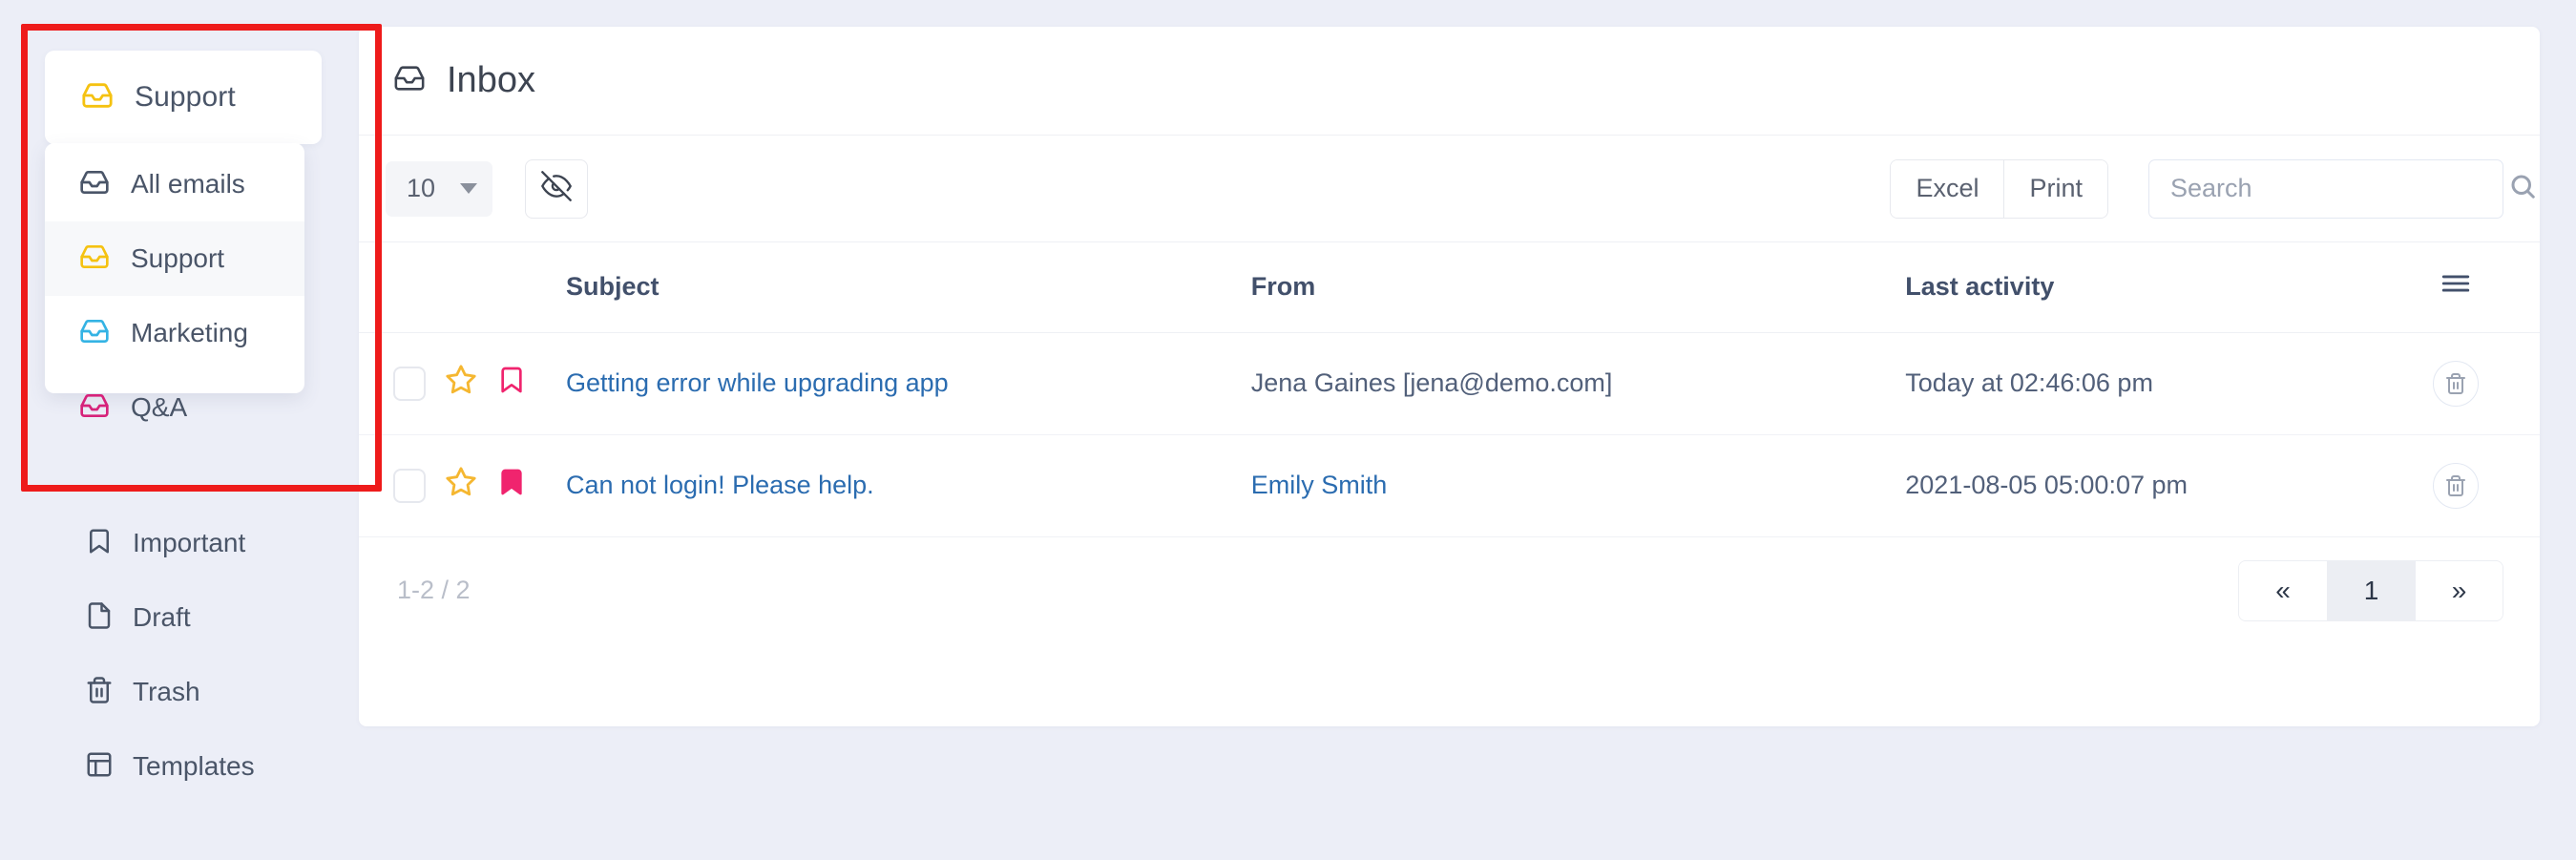  I want to click on panel-header: Inbox, so click(1449, 81).